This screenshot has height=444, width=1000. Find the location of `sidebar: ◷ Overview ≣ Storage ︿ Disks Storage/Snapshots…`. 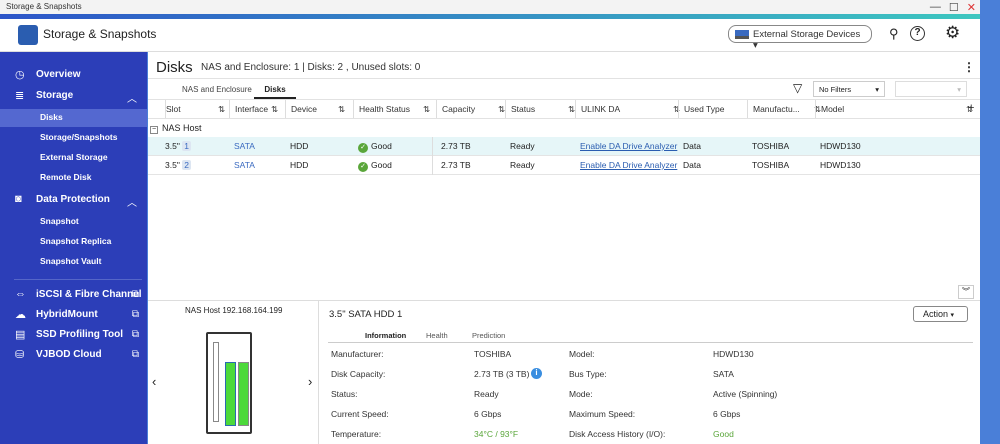

sidebar: ◷ Overview ≣ Storage ︿ Disks Storage/Snapshots… is located at coordinates (73, 248).